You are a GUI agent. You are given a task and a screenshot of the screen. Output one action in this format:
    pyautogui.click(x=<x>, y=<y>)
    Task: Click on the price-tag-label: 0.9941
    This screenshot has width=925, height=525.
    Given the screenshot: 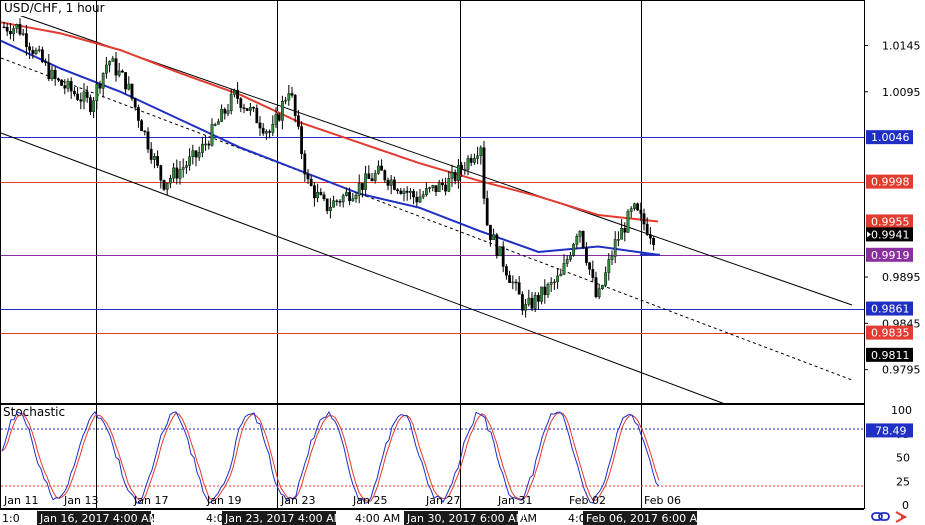 What is the action you would take?
    pyautogui.click(x=890, y=234)
    